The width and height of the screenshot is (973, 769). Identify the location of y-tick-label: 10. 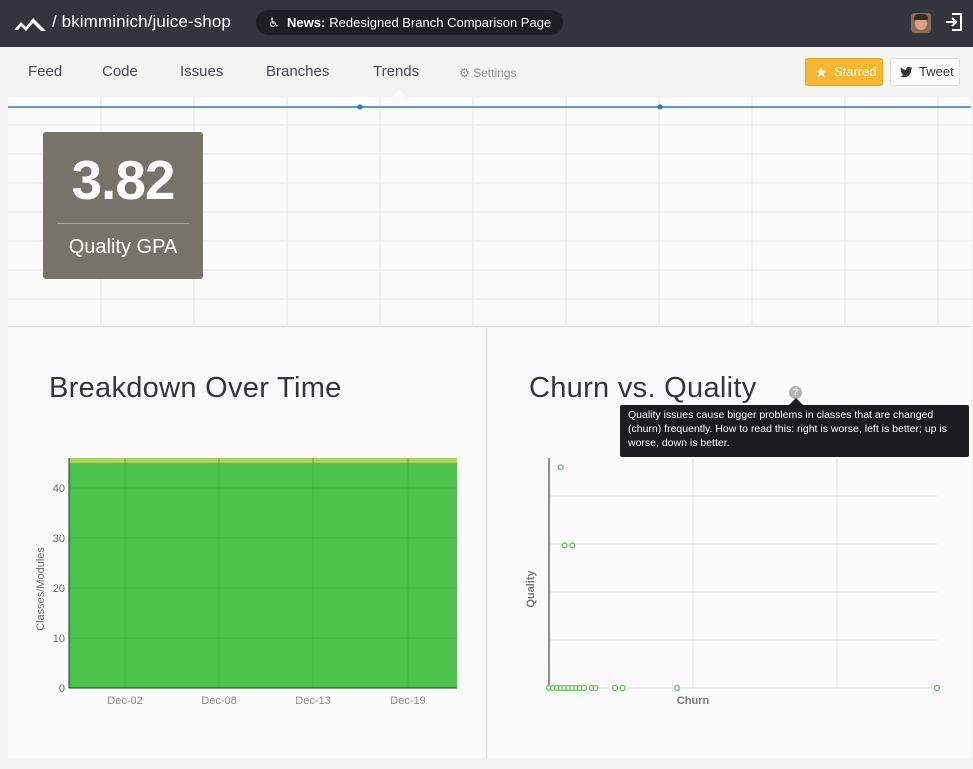
(59, 639).